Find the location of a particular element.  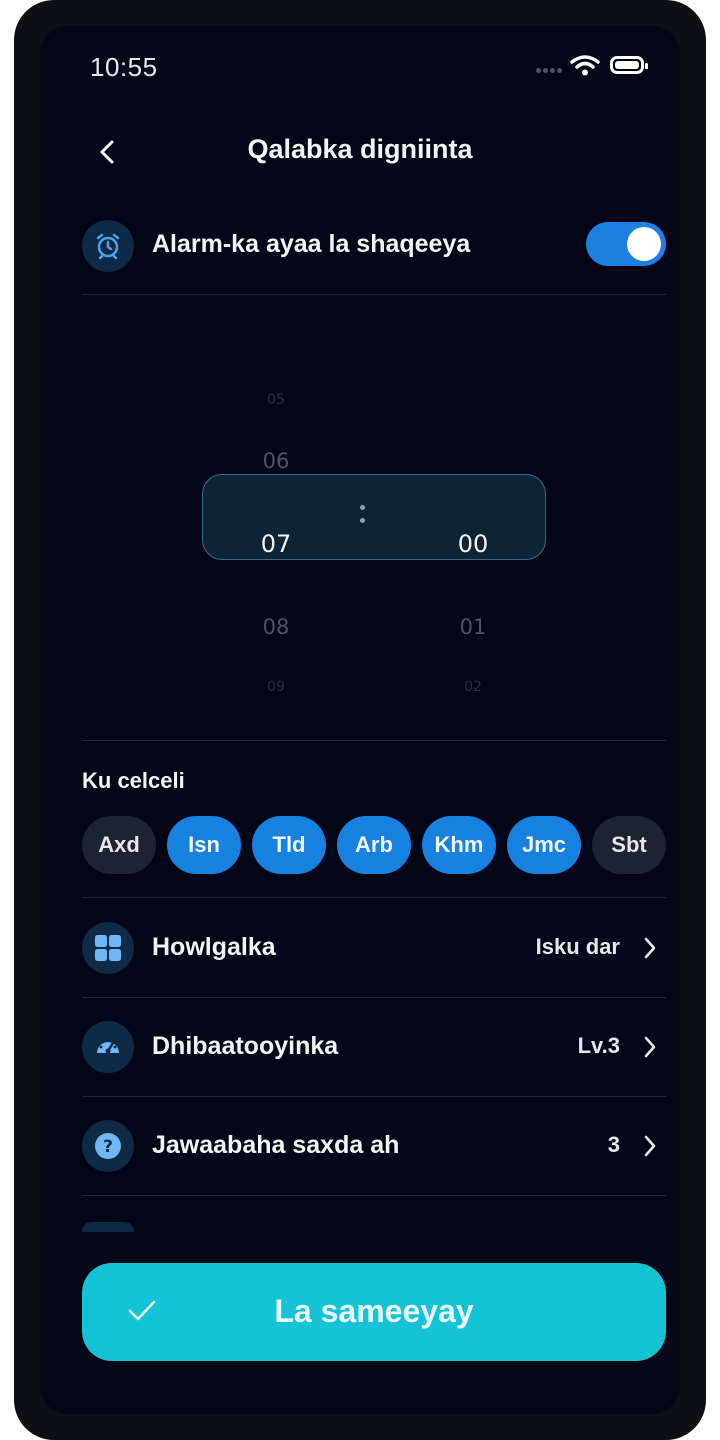

alarm-enable-row: Alarm-ka ayaa la shaqeeya is located at coordinates (374, 246).